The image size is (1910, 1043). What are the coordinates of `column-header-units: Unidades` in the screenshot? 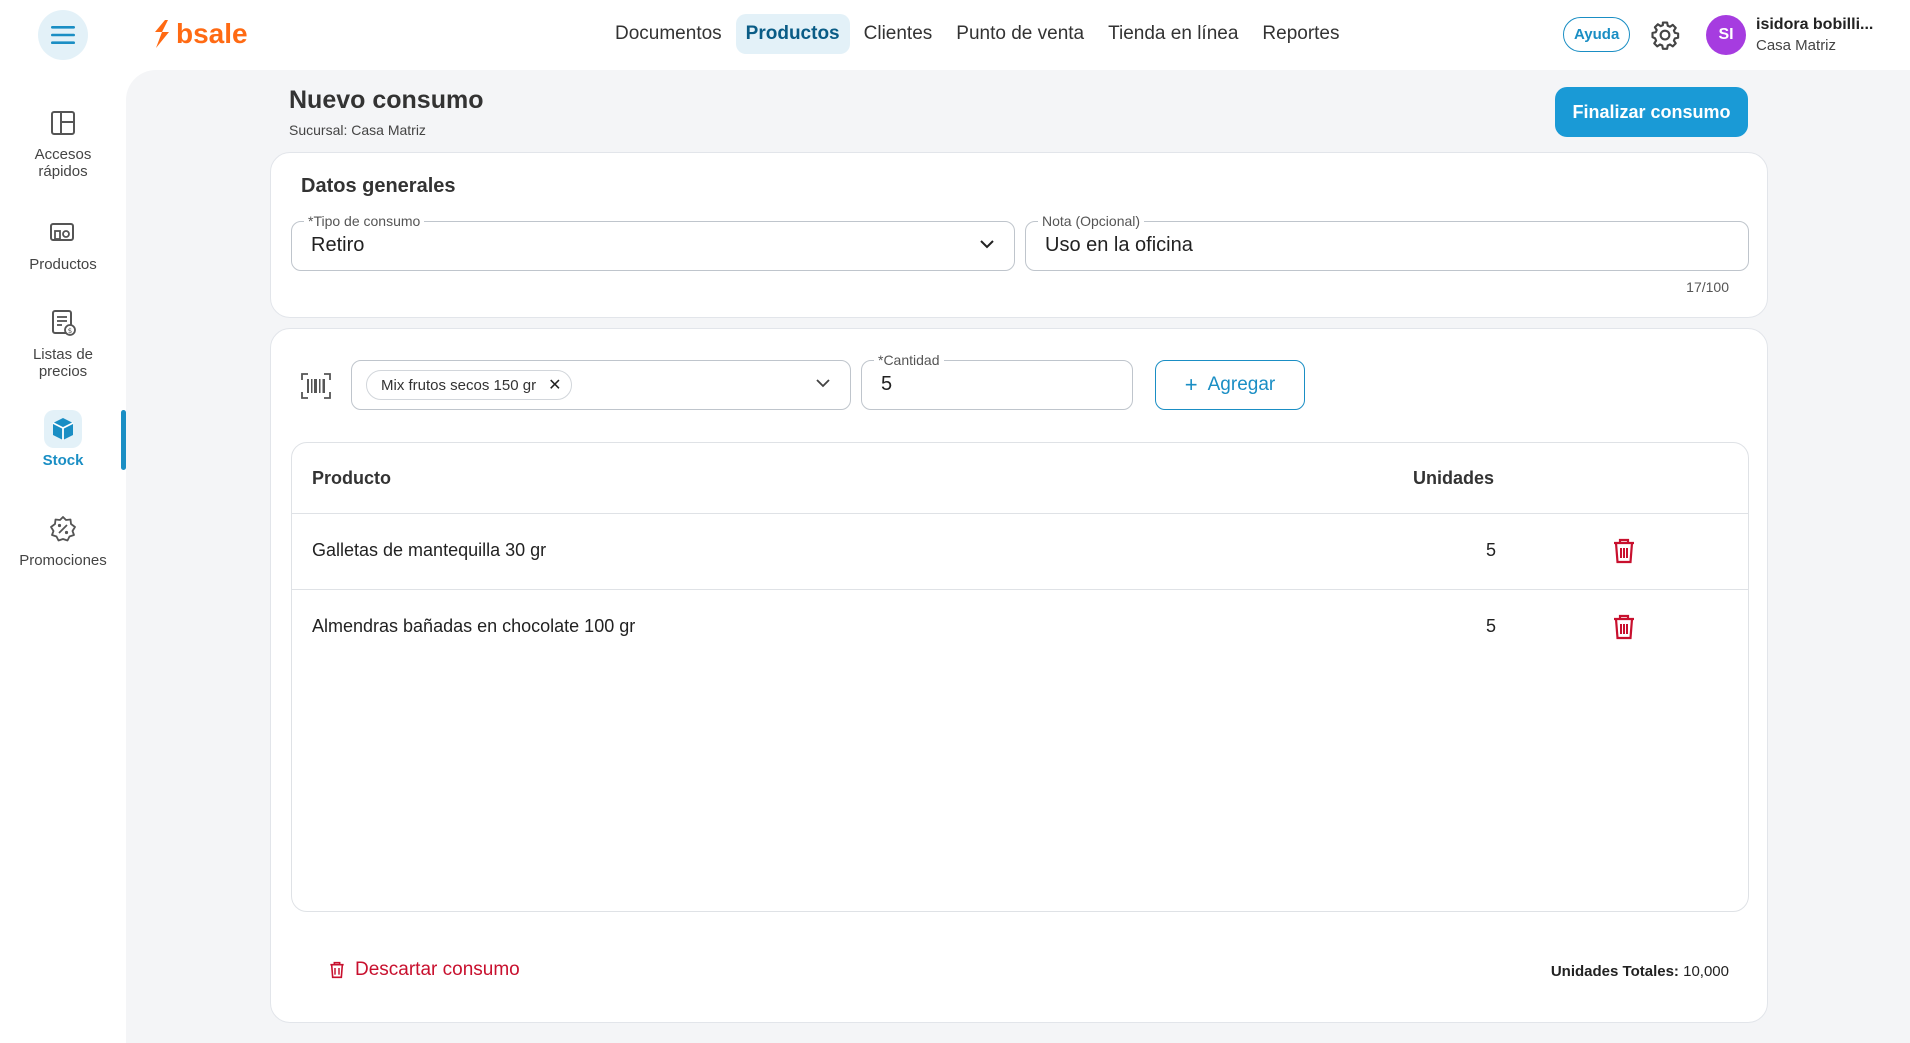 It's located at (1453, 477).